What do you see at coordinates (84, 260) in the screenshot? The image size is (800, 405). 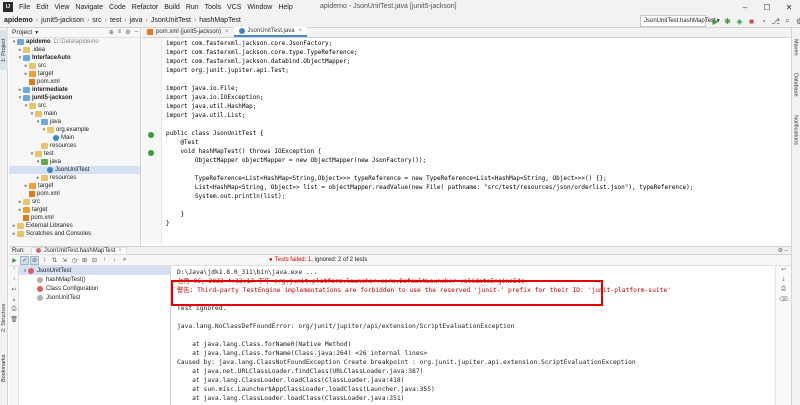 I see `expand-all-icon: ⊞` at bounding box center [84, 260].